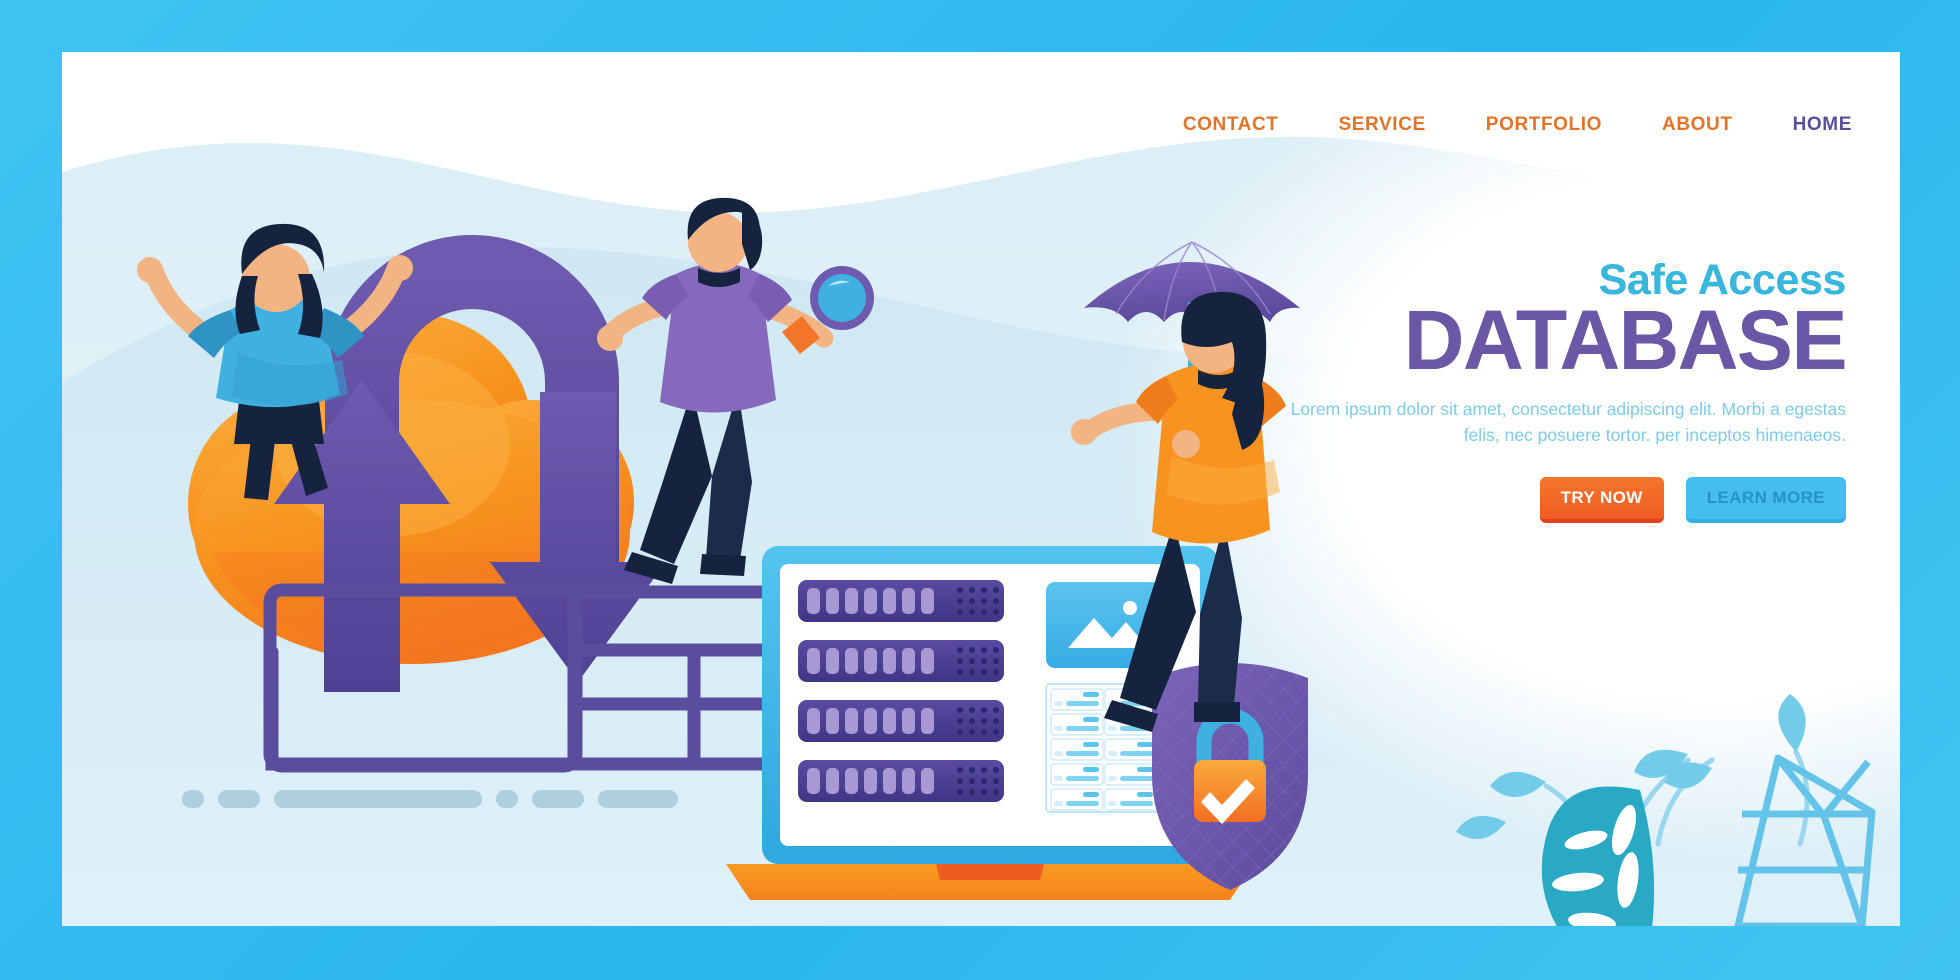 Image resolution: width=1960 pixels, height=980 pixels. I want to click on page-title: DATABASE, so click(1567, 340).